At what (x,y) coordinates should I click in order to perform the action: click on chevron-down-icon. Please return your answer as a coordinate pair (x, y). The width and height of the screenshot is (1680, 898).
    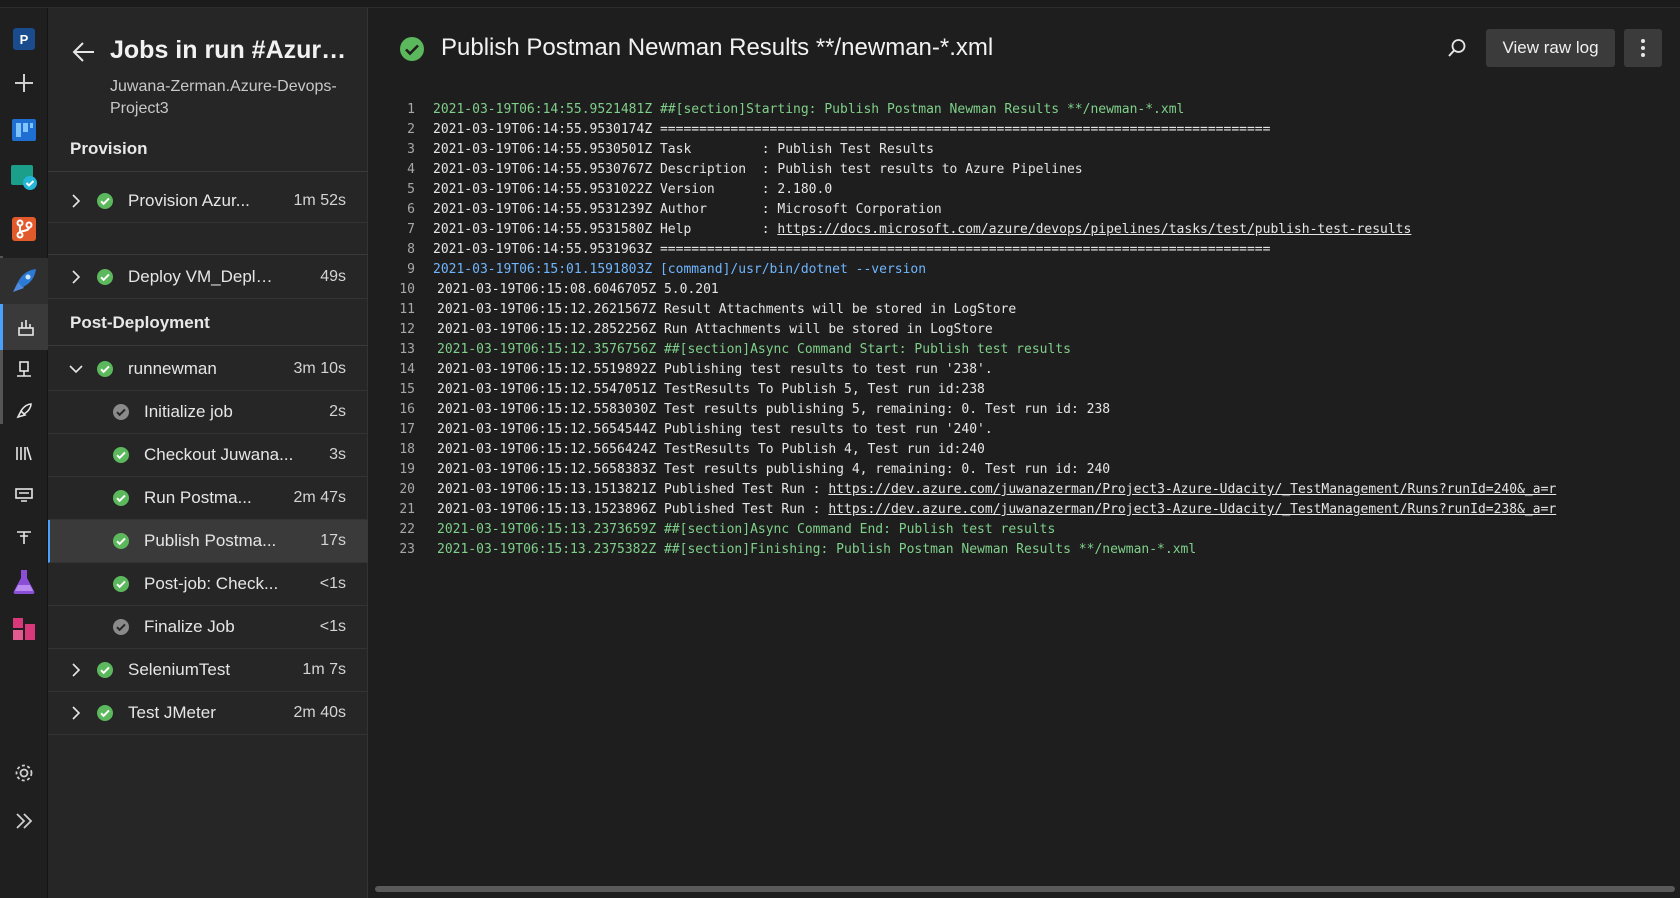
    Looking at the image, I should click on (76, 369).